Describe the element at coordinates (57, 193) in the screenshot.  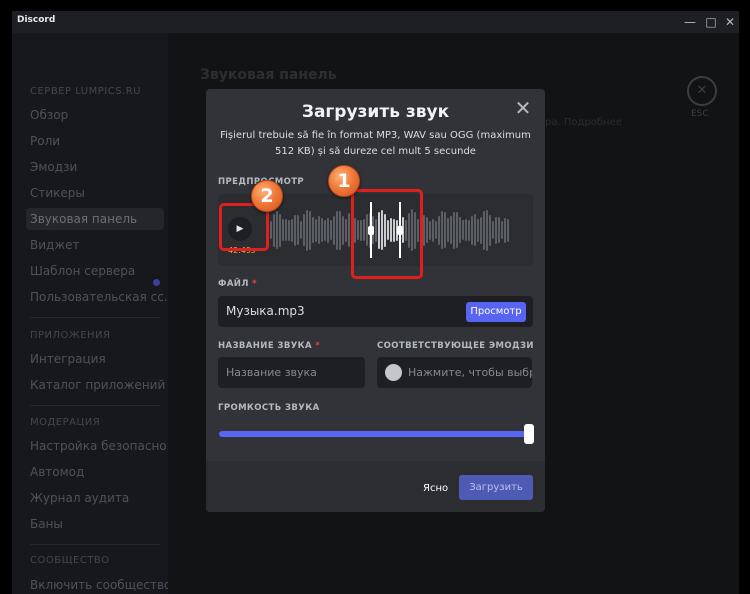
I see `sidebar-item-stickers: Стикеры` at that location.